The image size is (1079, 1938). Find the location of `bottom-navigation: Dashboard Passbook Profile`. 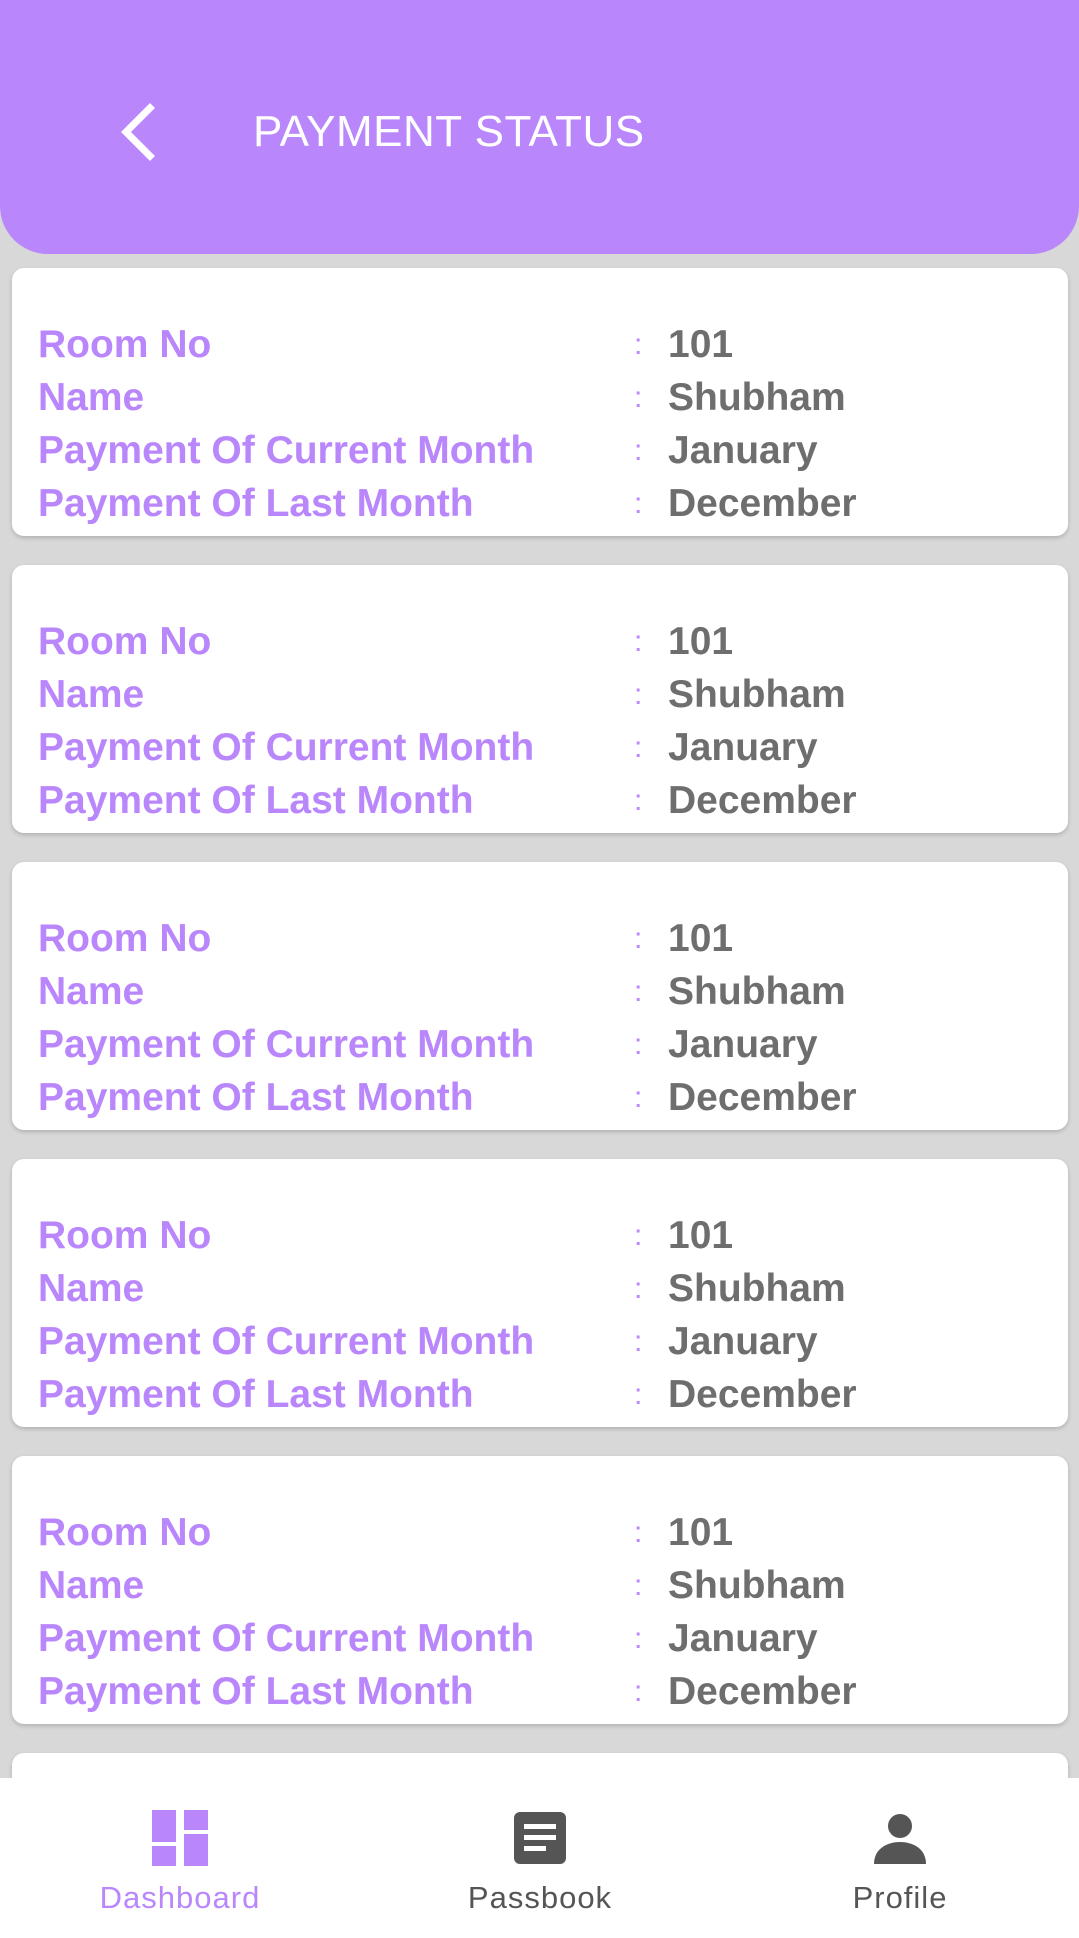

bottom-navigation: Dashboard Passbook Profile is located at coordinates (539, 1858).